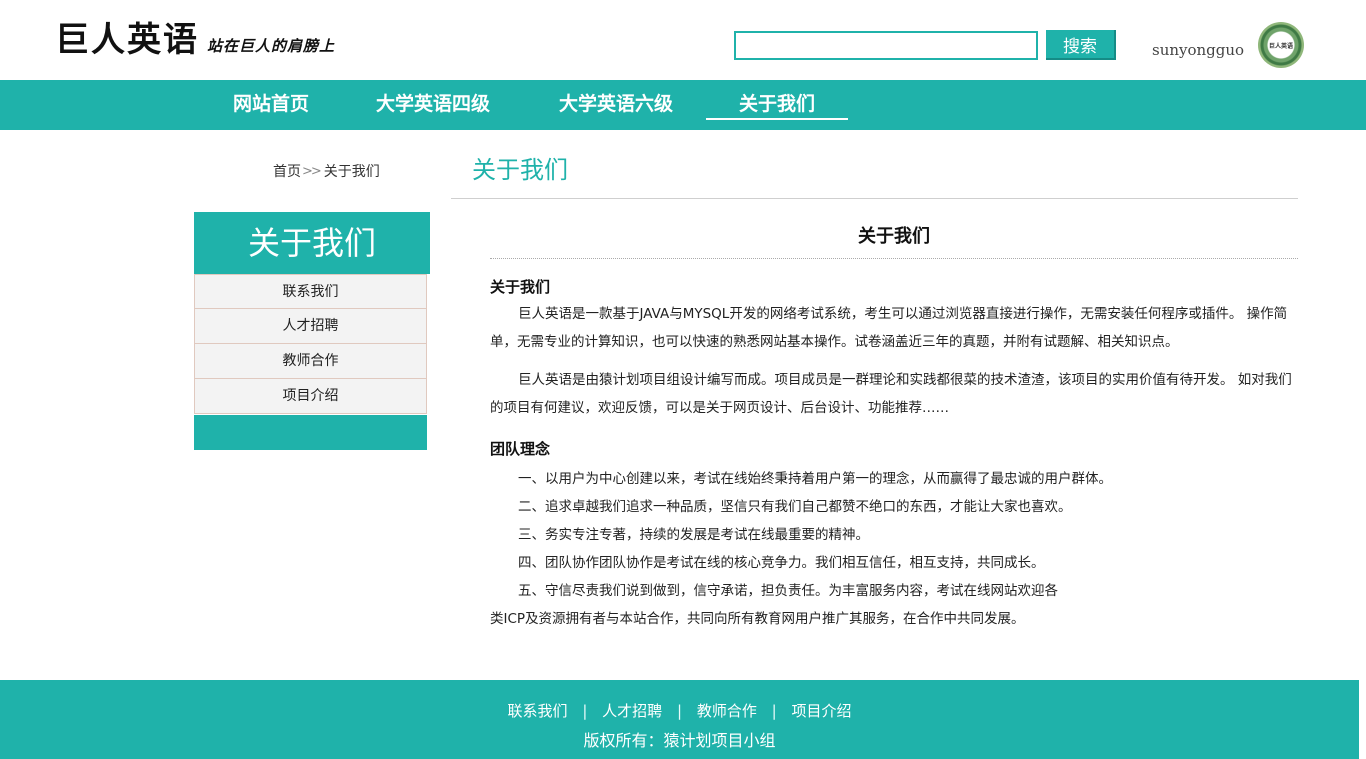  What do you see at coordinates (788, 591) in the screenshot?
I see `team-value-5: 五、守信尽责我们说到做到，信守承诺，担负责任。为丰富服务内容，考试在线网站欢迎各` at bounding box center [788, 591].